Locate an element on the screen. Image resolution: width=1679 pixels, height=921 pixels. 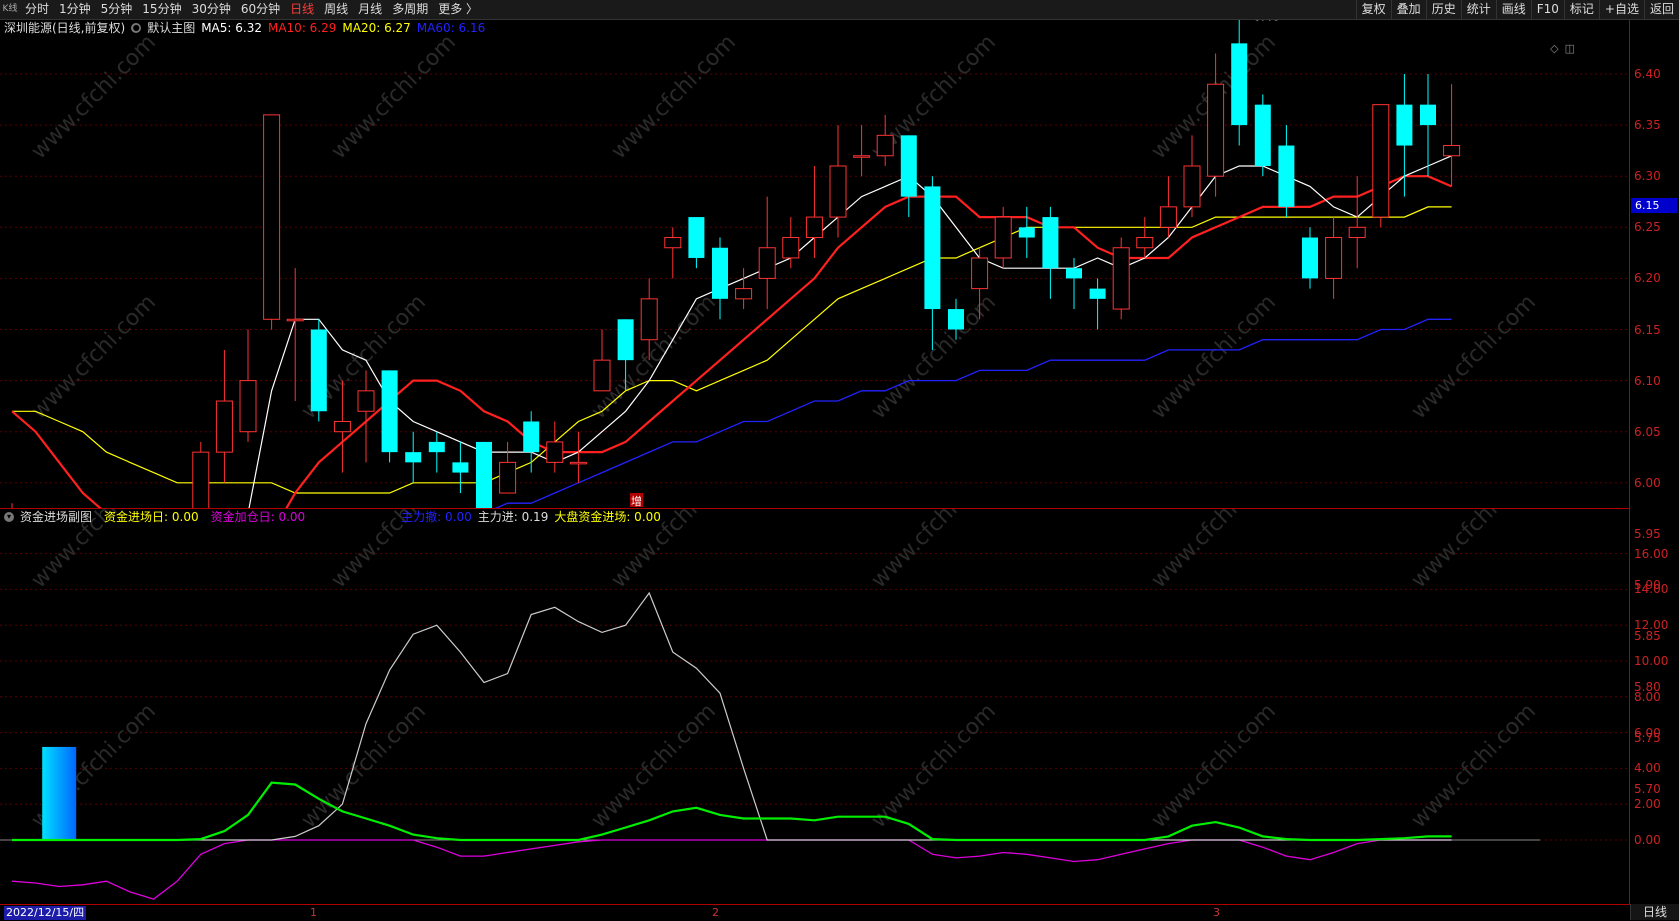
tool-button-7: +自选 is located at coordinates (1621, 9).